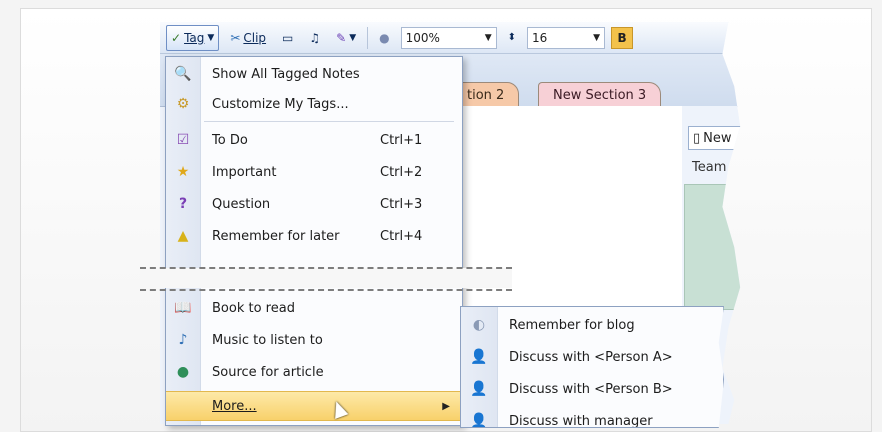 The width and height of the screenshot is (882, 432). What do you see at coordinates (401, 204) in the screenshot?
I see `menu-item-shortcut: Ctrl+3` at bounding box center [401, 204].